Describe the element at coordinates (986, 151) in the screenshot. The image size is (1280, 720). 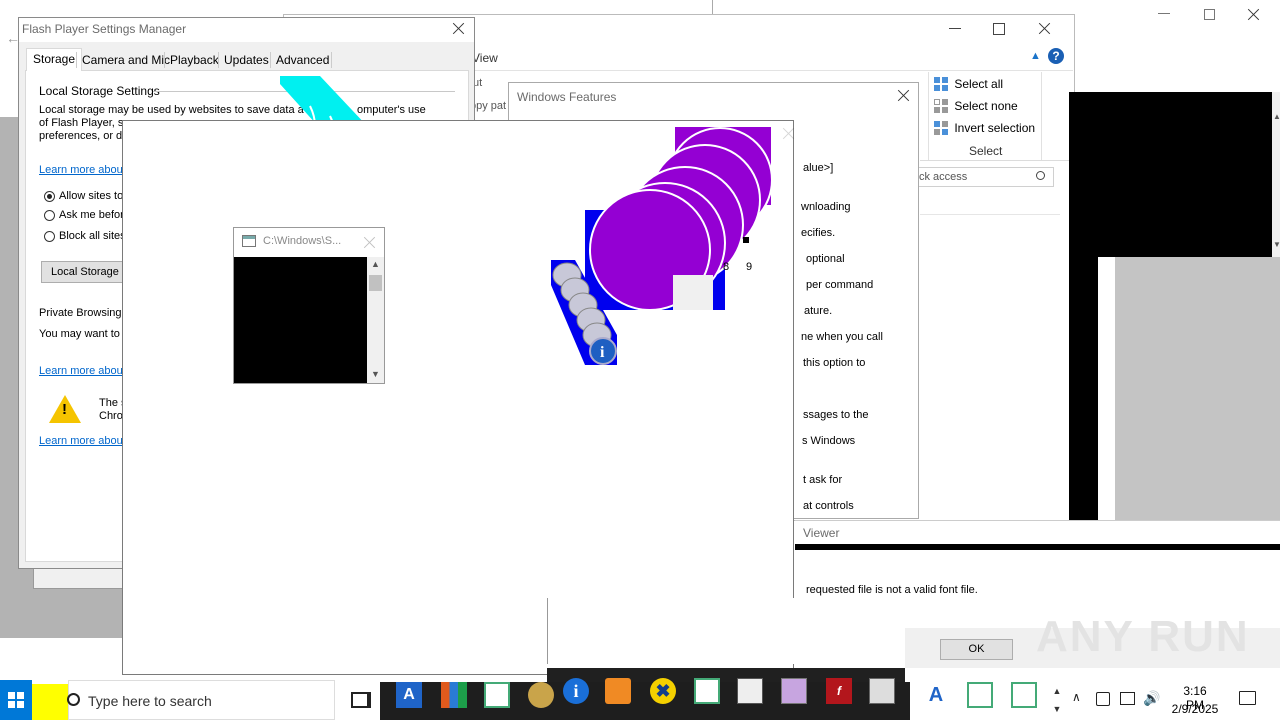
I see `select-group-label: Select` at that location.